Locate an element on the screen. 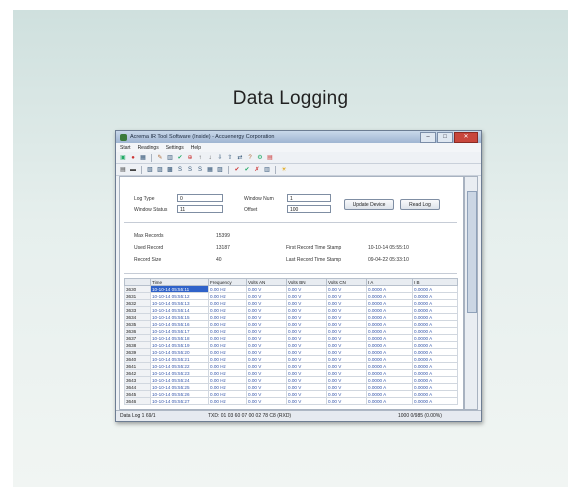 The image size is (581, 495). column-header is located at coordinates (137, 282).